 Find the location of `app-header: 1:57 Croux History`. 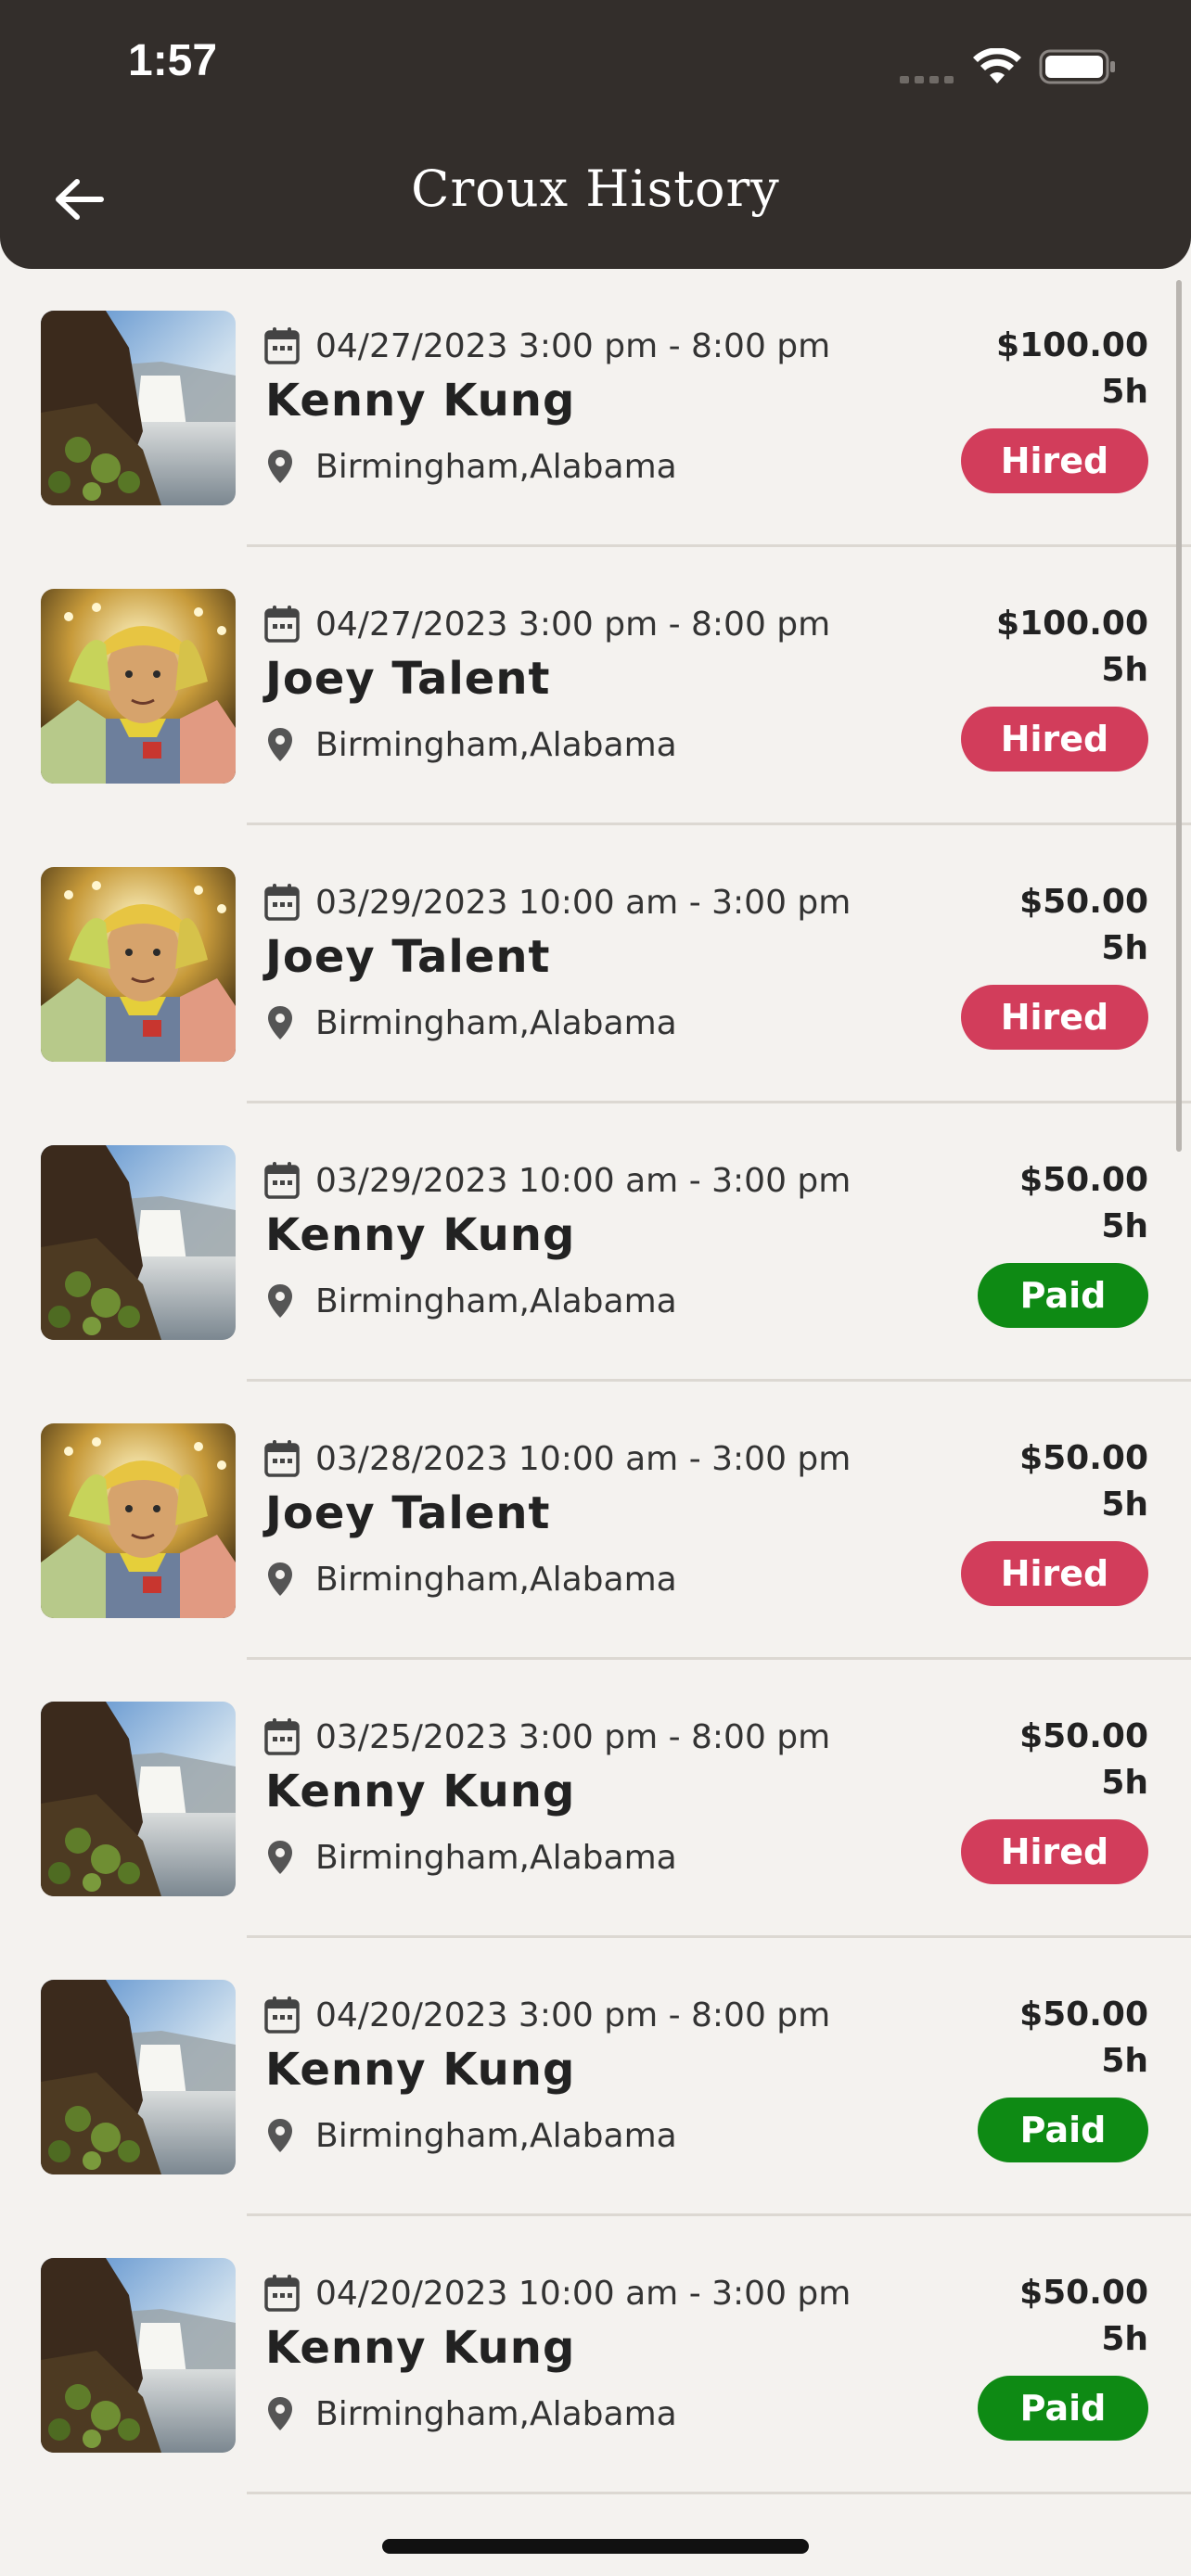

app-header: 1:57 Croux History is located at coordinates (595, 134).